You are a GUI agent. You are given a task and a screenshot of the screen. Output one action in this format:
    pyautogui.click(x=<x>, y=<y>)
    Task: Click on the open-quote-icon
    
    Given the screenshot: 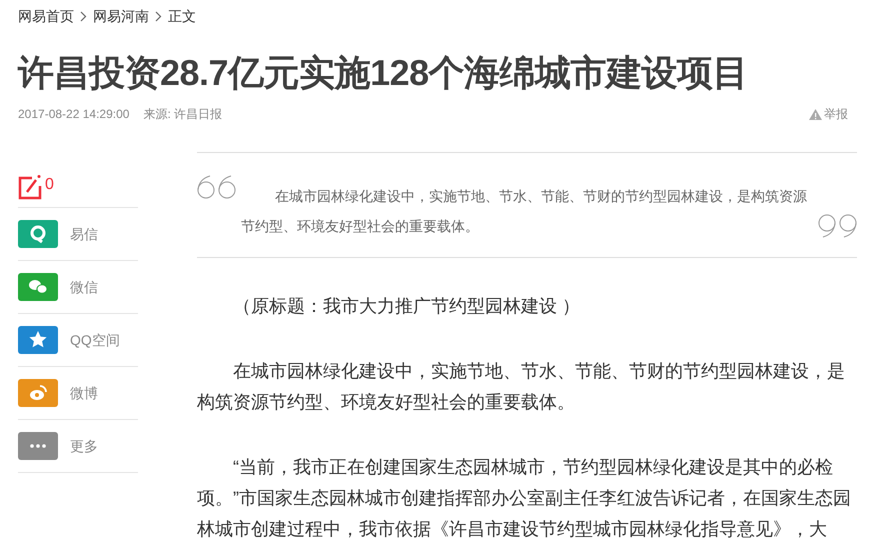 What is the action you would take?
    pyautogui.click(x=217, y=187)
    